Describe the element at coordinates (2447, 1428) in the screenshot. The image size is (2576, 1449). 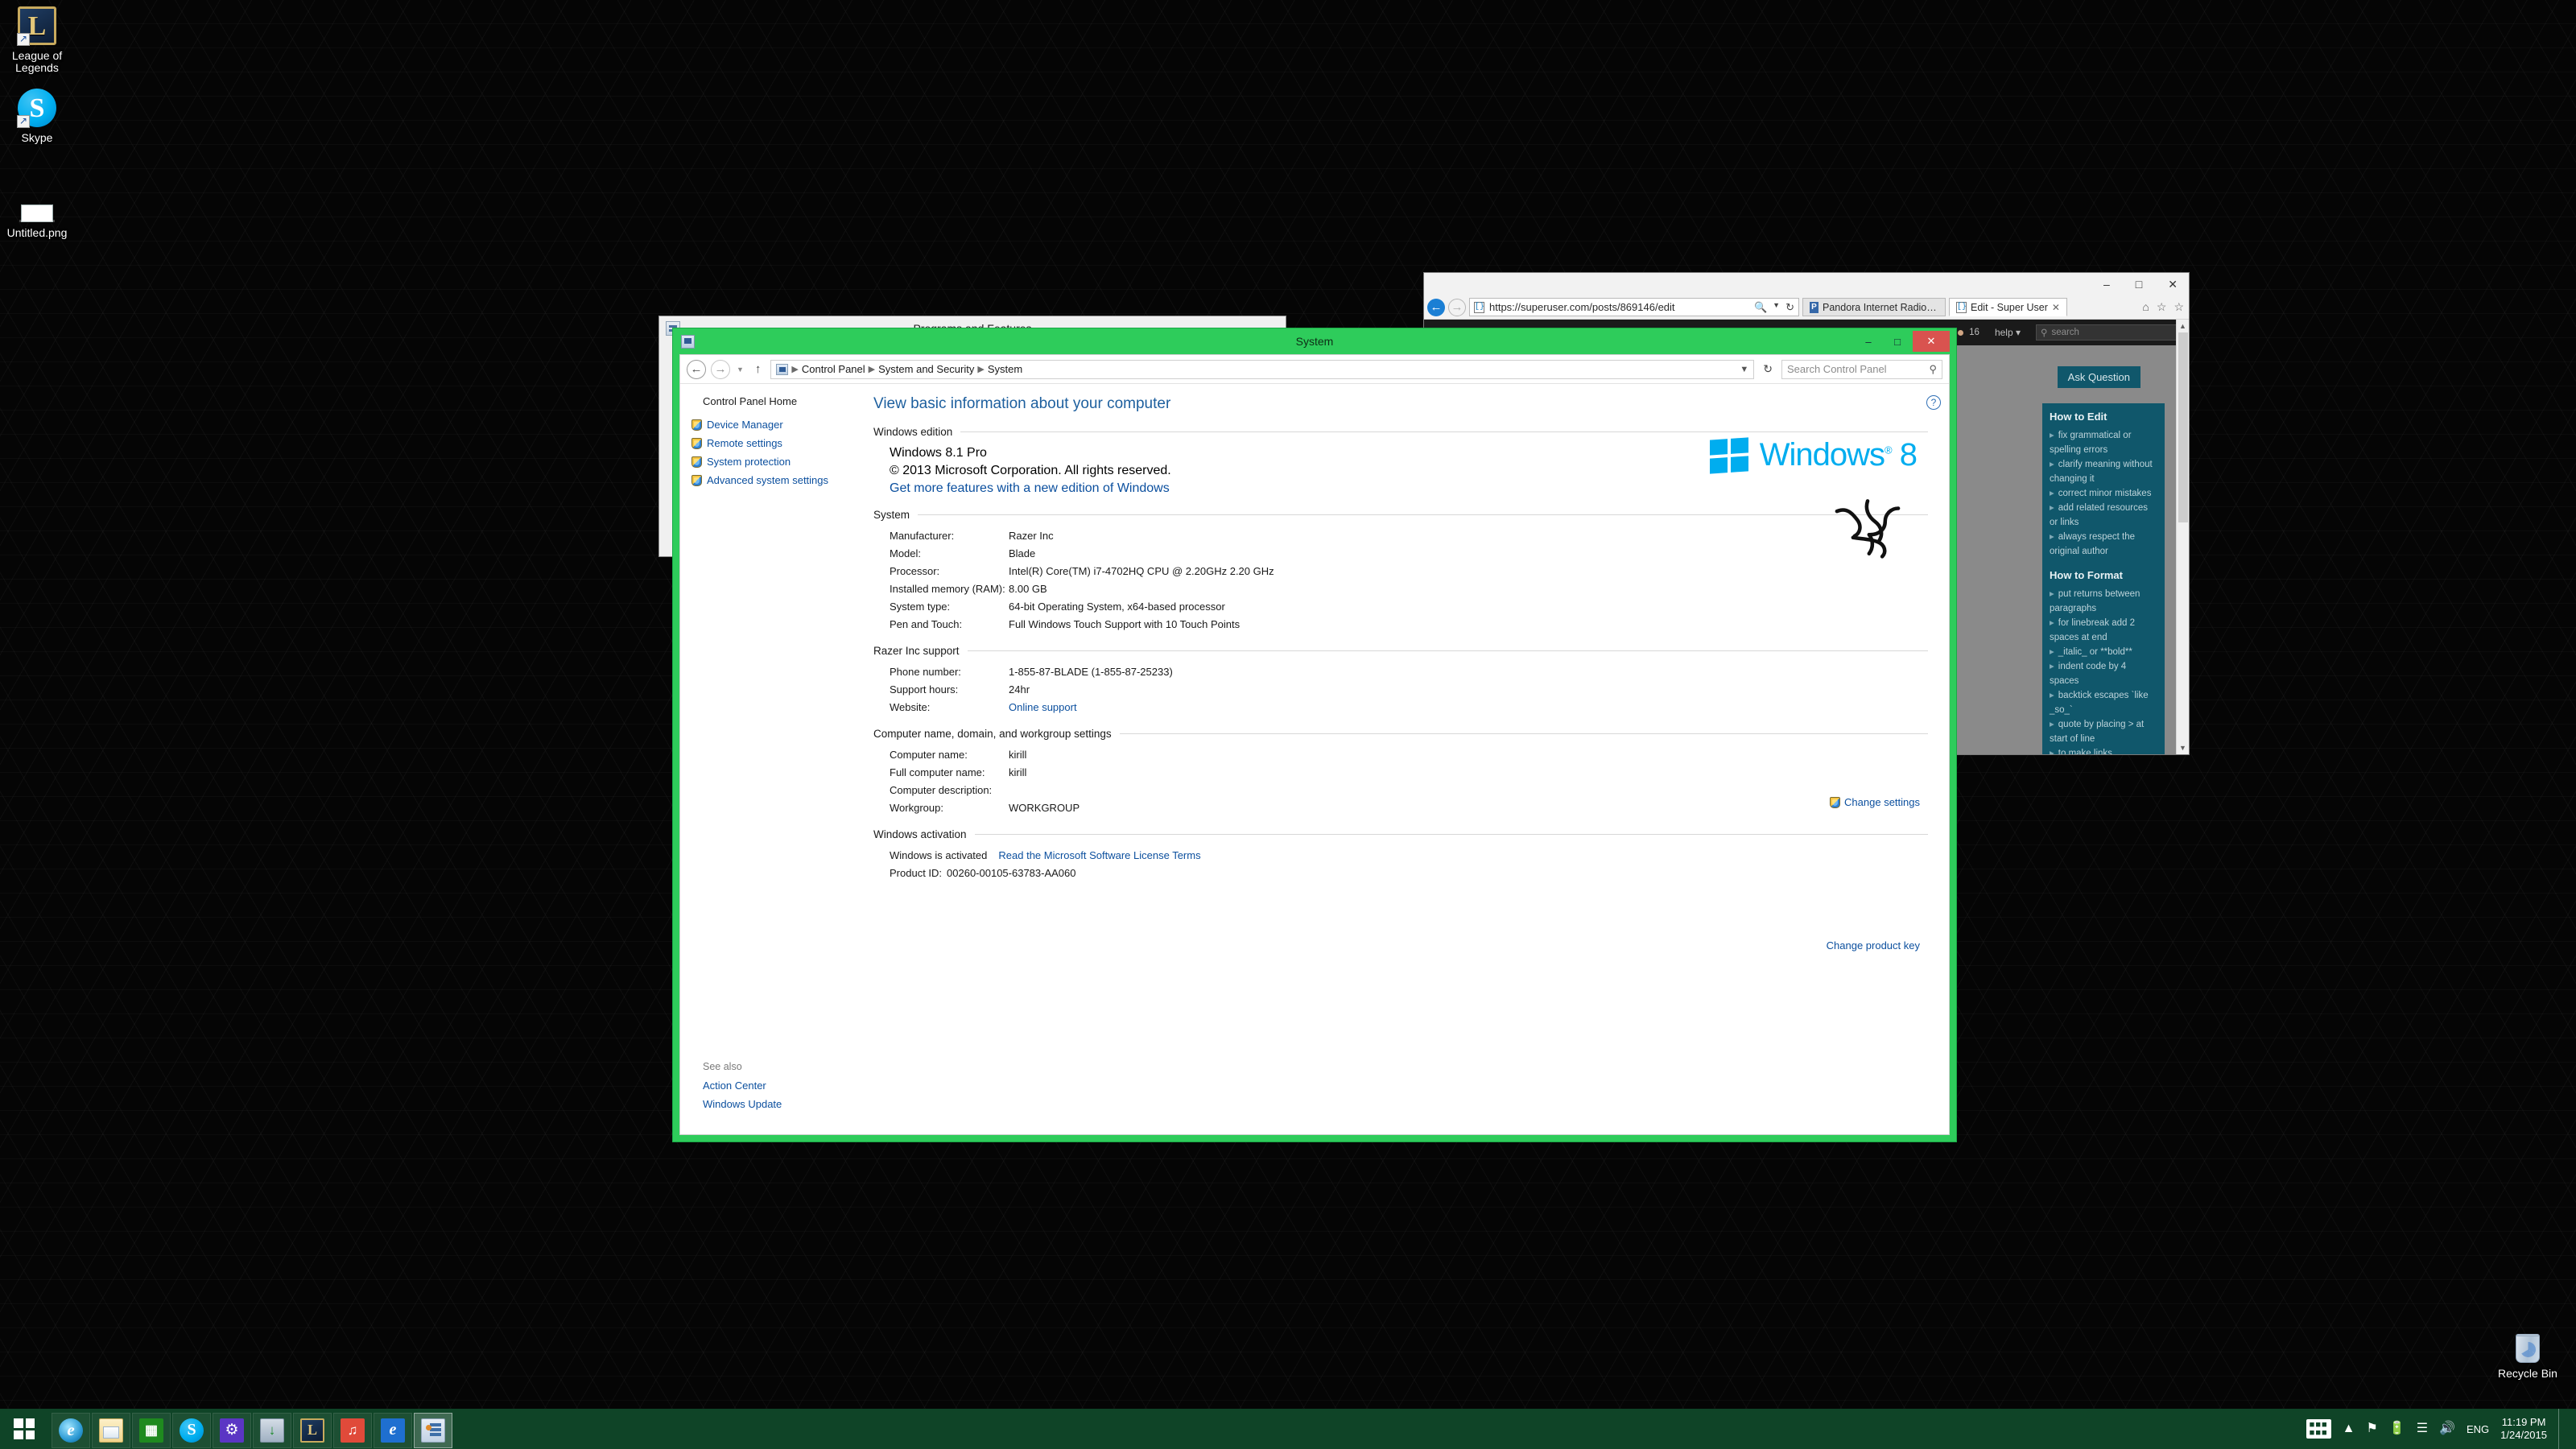
I see `volume-icon: 🔊` at that location.